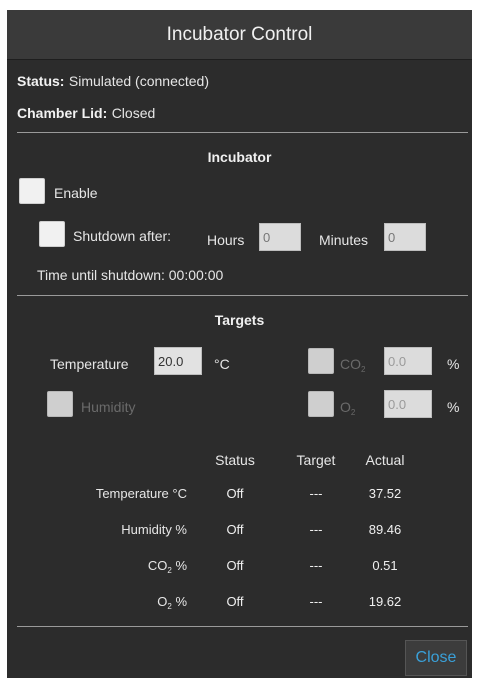 This screenshot has width=479, height=682. I want to click on row-actual: 37.52, so click(385, 493).